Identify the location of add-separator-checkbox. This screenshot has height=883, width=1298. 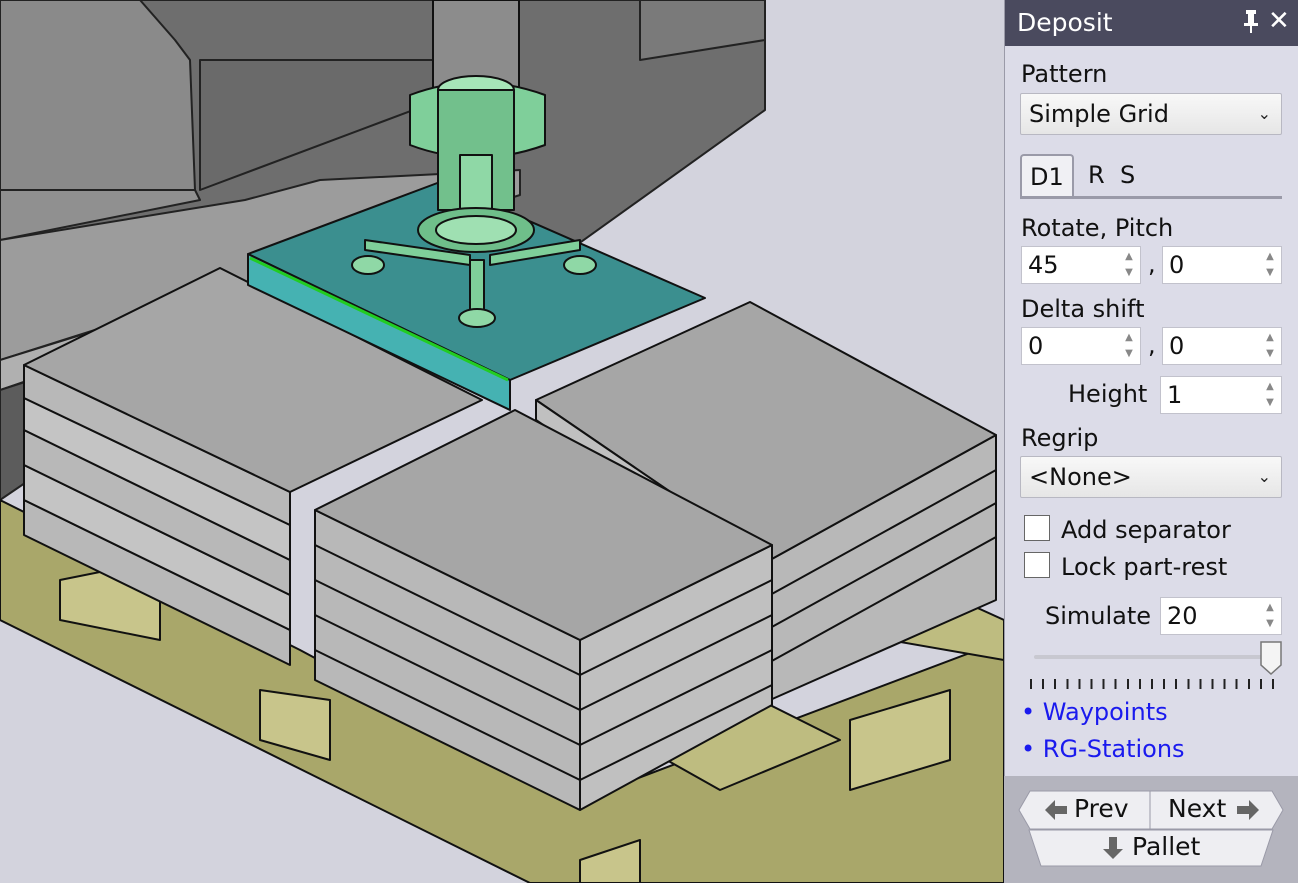
(1037, 528).